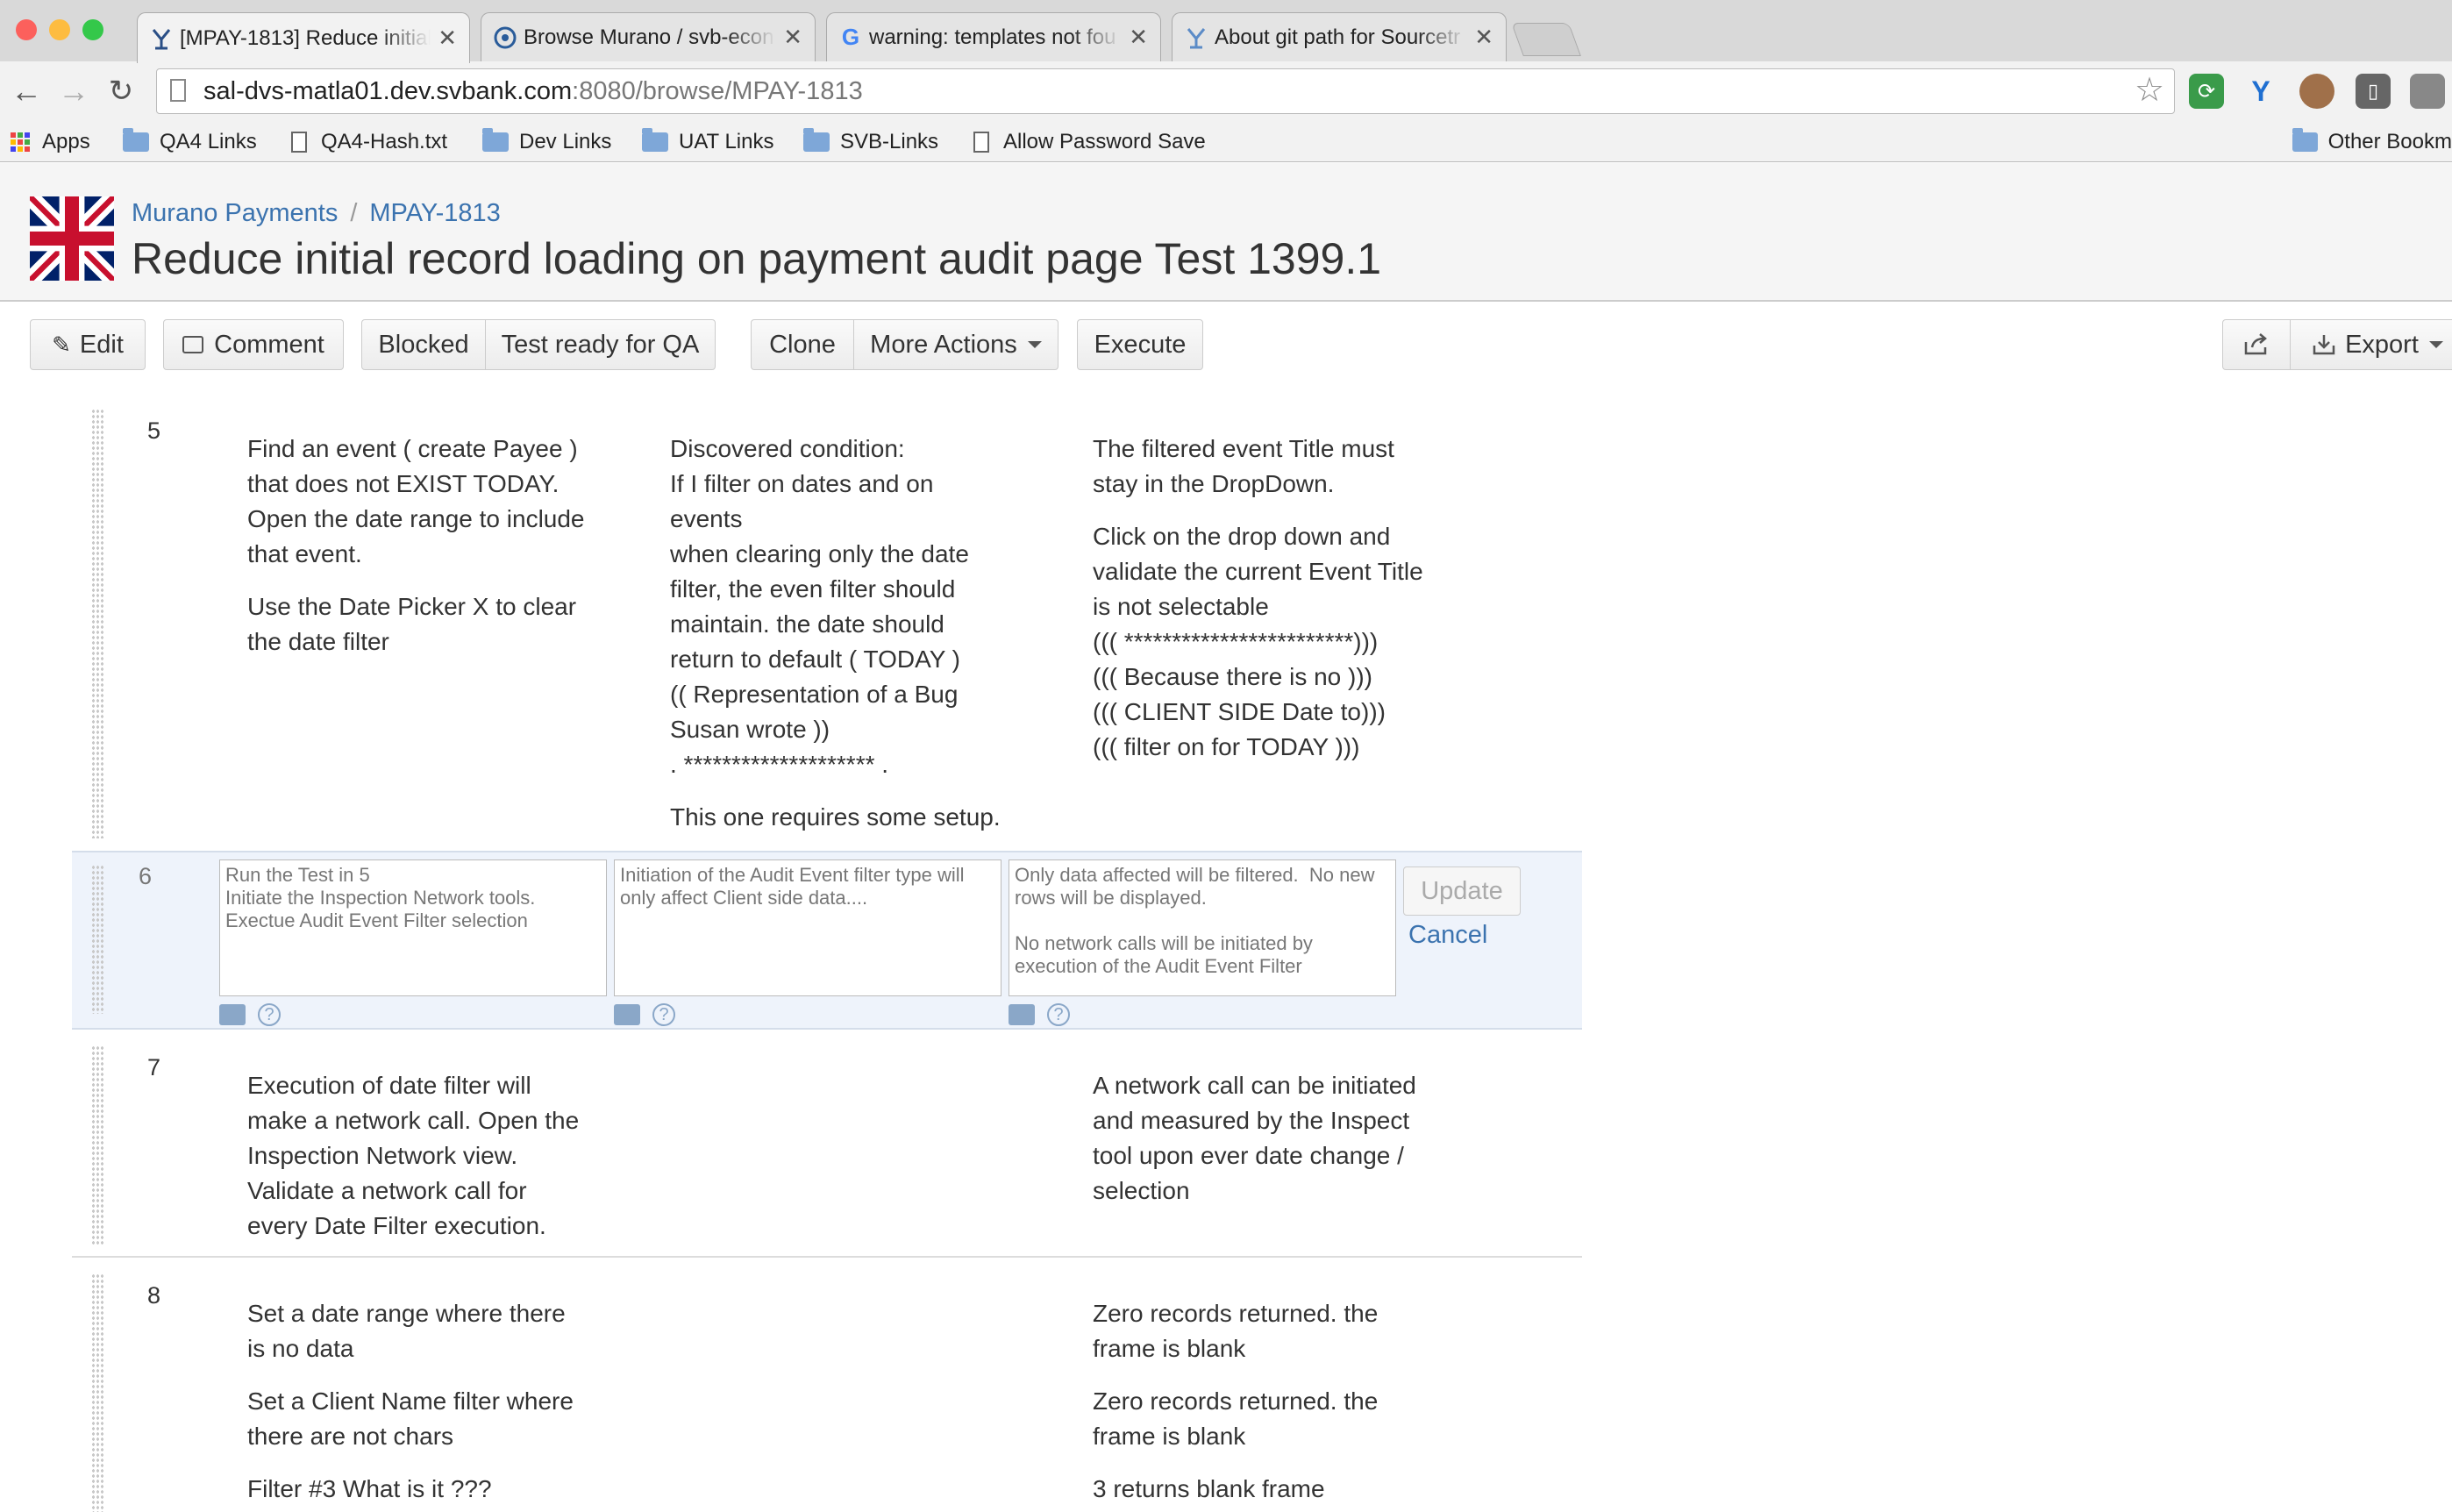  I want to click on extension-avatar-icon, so click(2316, 91).